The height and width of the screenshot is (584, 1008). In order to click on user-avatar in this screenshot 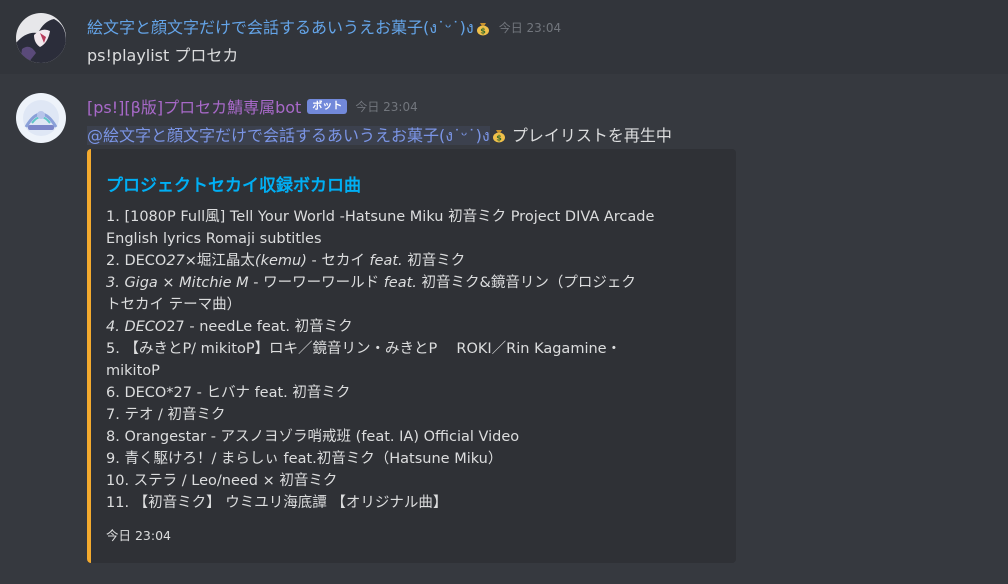, I will do `click(41, 38)`.